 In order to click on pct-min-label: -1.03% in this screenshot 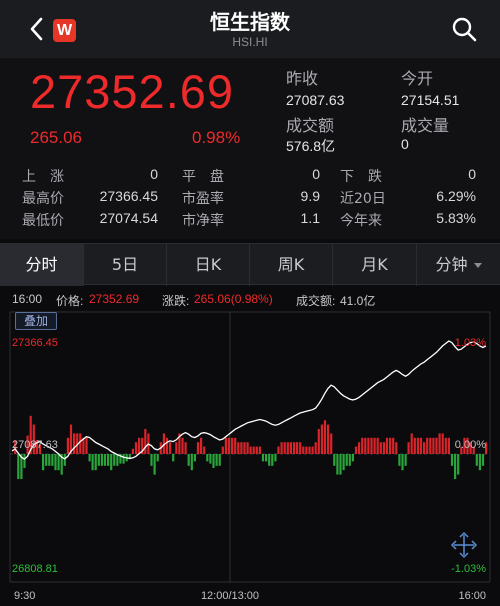, I will do `click(468, 569)`.